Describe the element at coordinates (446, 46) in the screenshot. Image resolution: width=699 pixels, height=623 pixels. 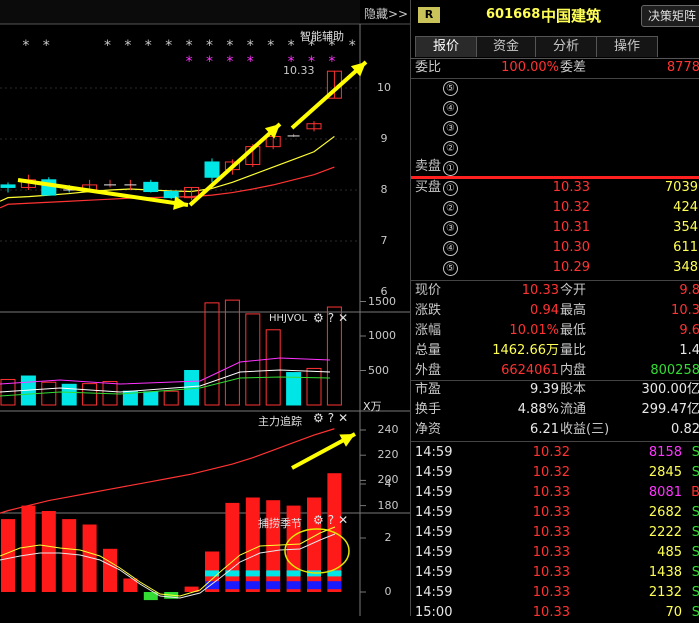
I see `tab-quote: 报价` at that location.